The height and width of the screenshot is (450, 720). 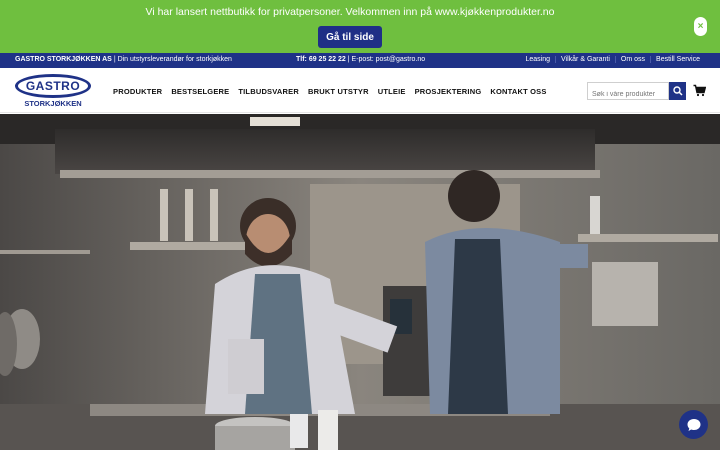 What do you see at coordinates (63, 59) in the screenshot?
I see `company-name: GASTRO STORKJØKKEN AS` at bounding box center [63, 59].